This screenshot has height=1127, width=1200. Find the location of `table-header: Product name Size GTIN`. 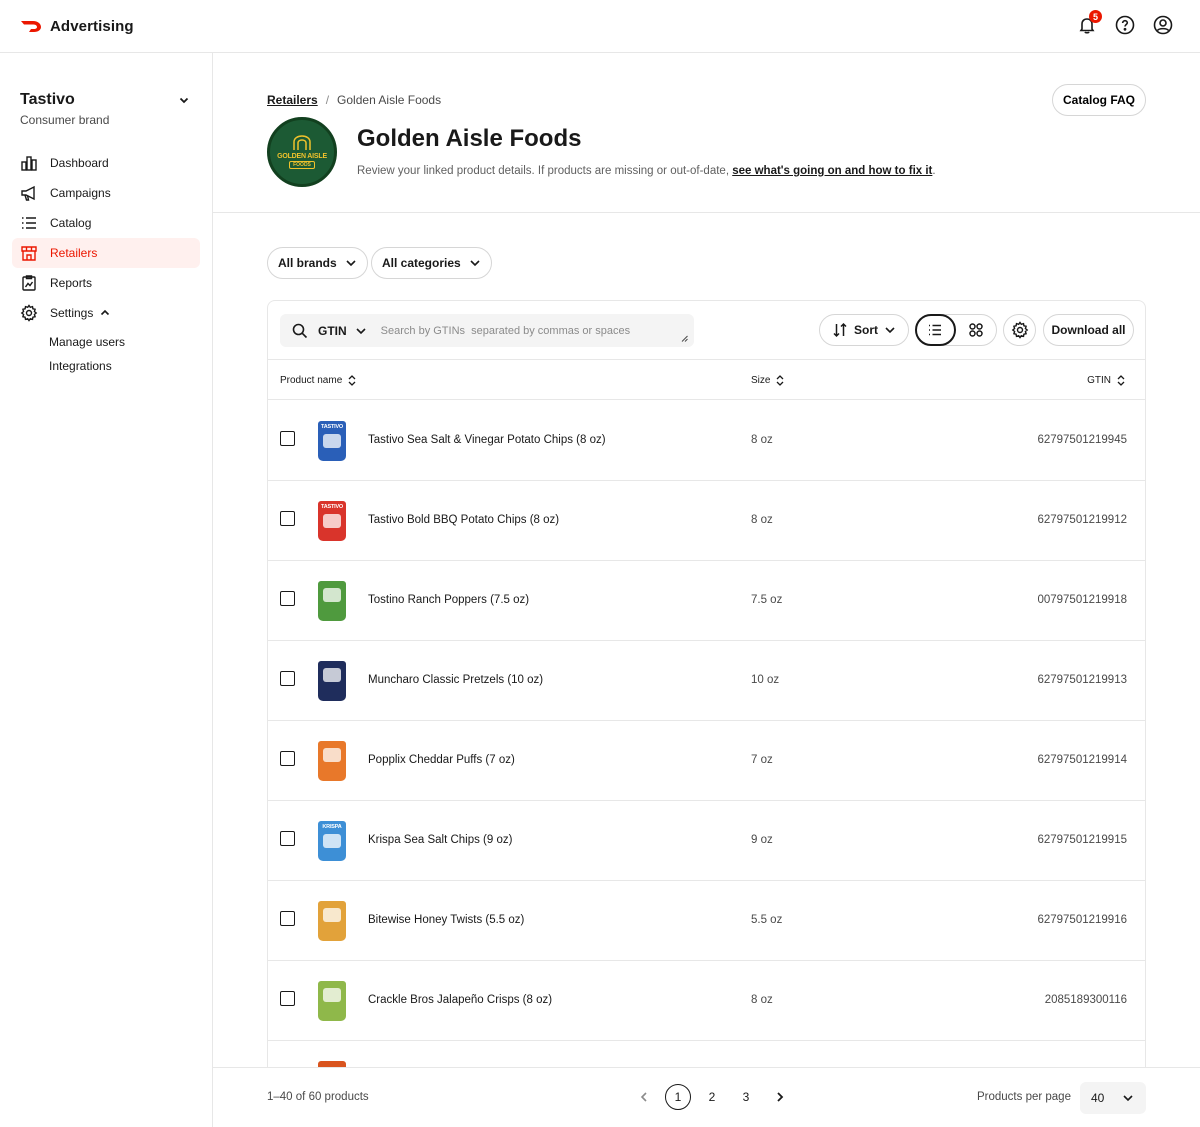

table-header: Product name Size GTIN is located at coordinates (706, 380).